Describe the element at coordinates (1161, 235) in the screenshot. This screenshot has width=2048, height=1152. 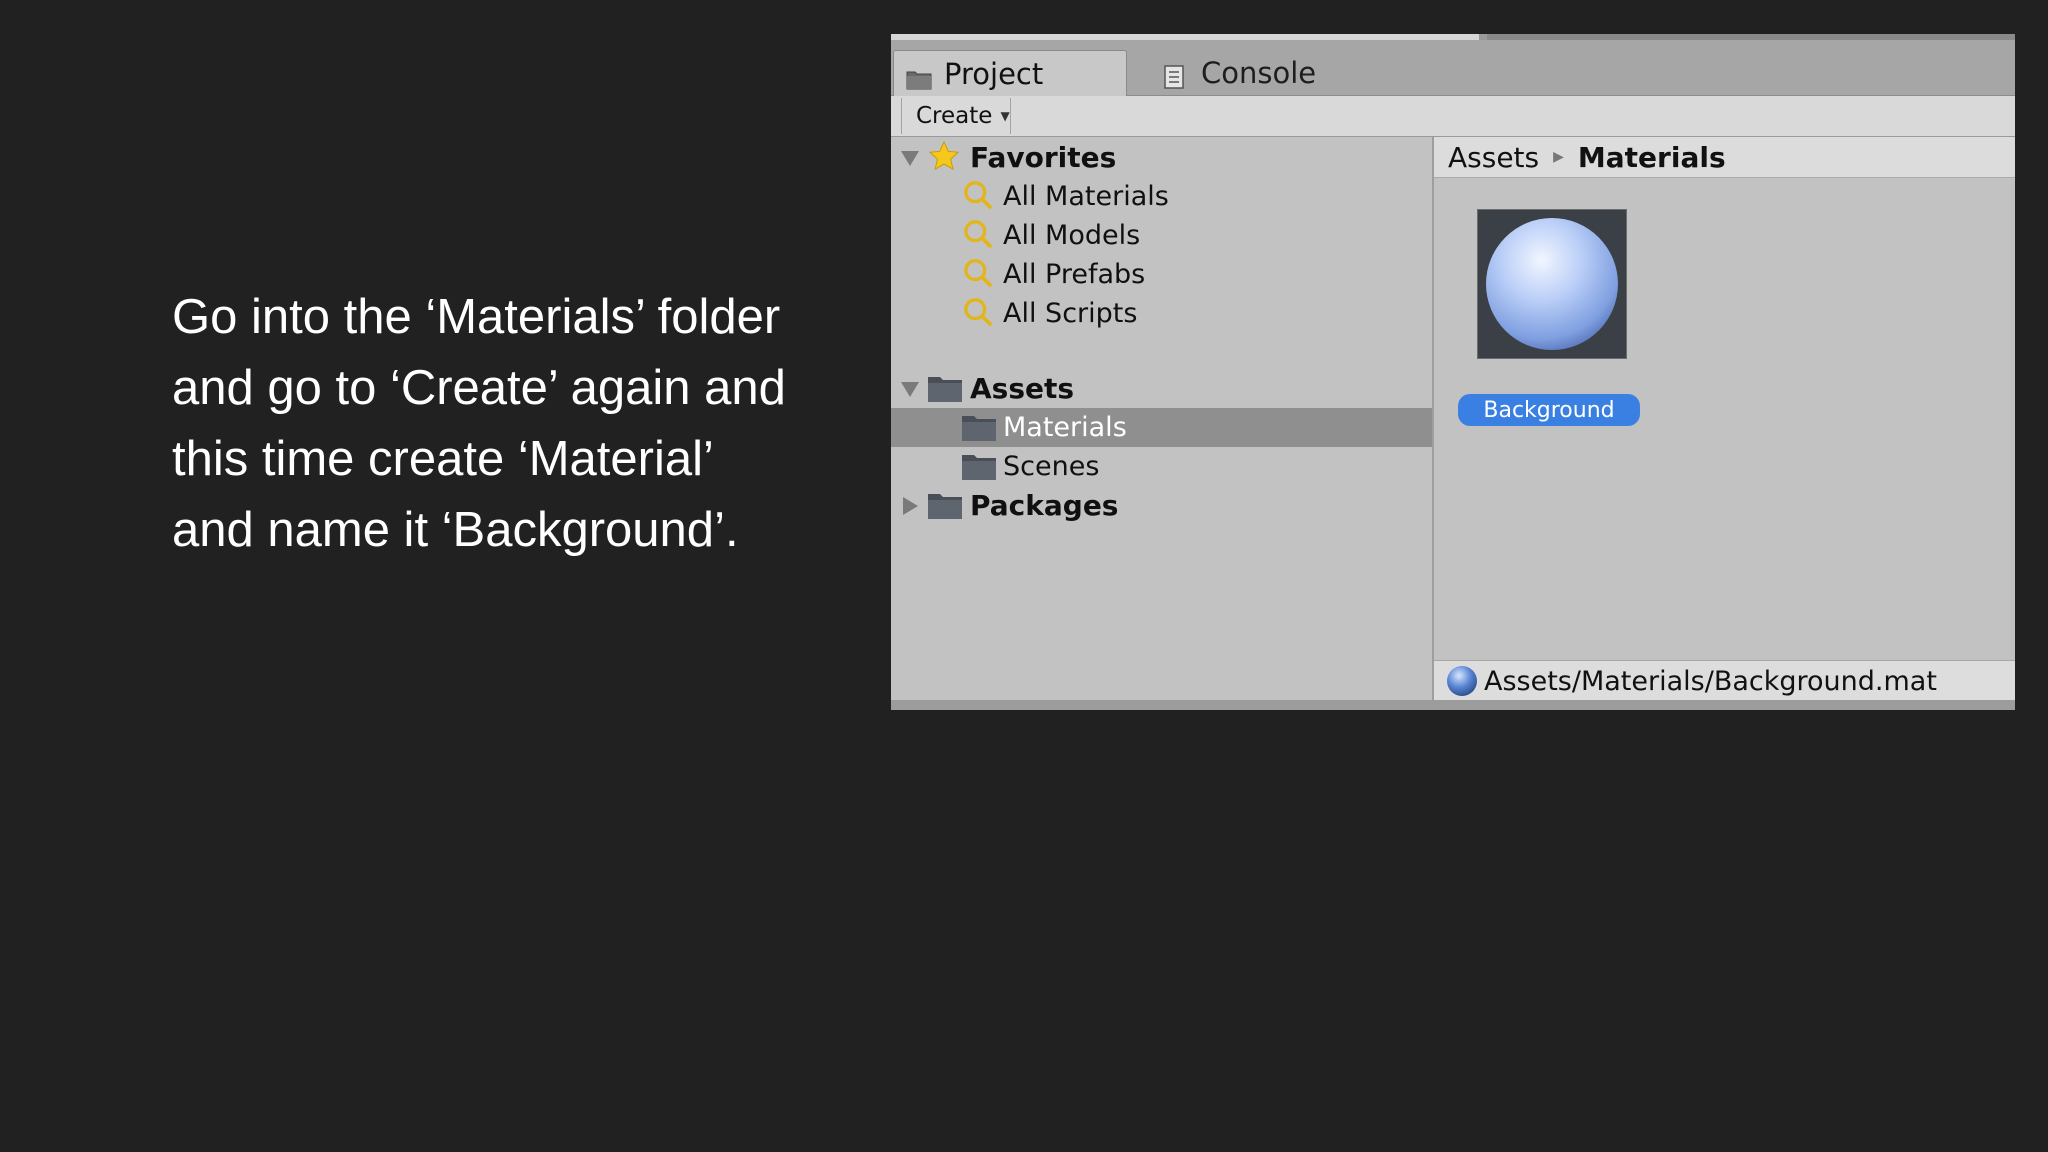
I see `tree-item-all-models: All Models` at that location.